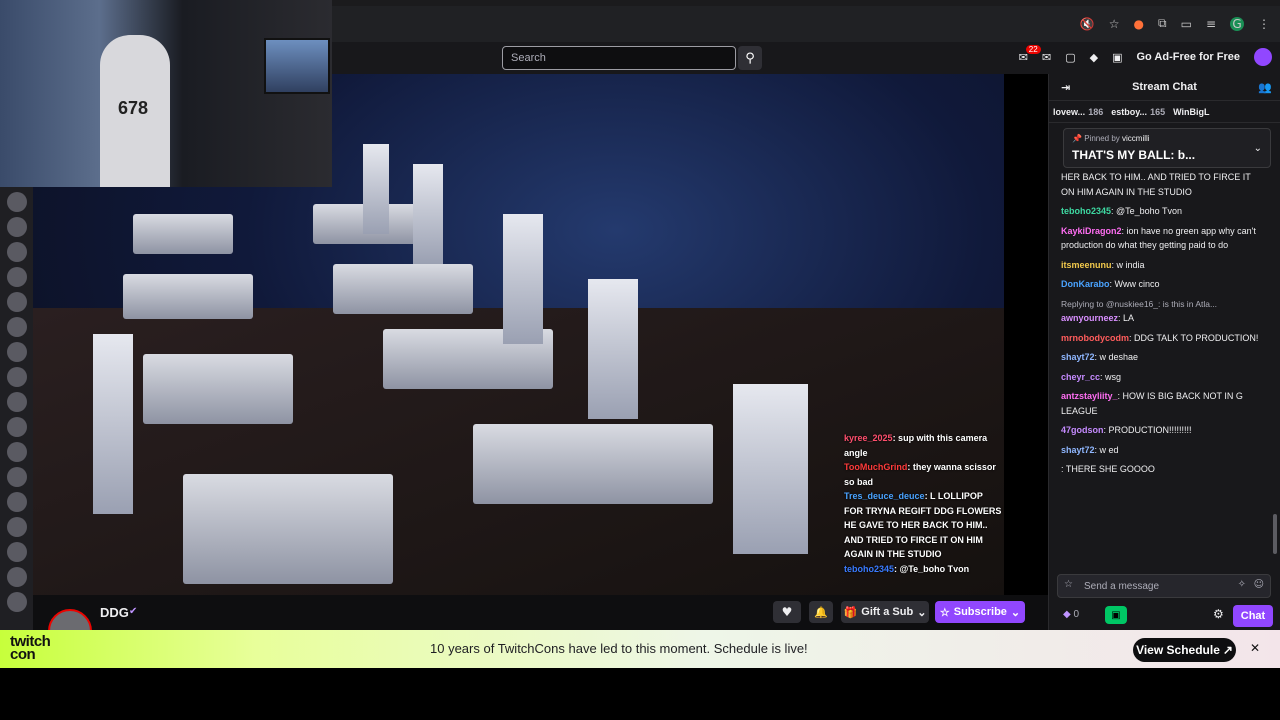 The height and width of the screenshot is (720, 1280). I want to click on chat-text: : DDG TALK TO PRODUCTION!, so click(1194, 337).